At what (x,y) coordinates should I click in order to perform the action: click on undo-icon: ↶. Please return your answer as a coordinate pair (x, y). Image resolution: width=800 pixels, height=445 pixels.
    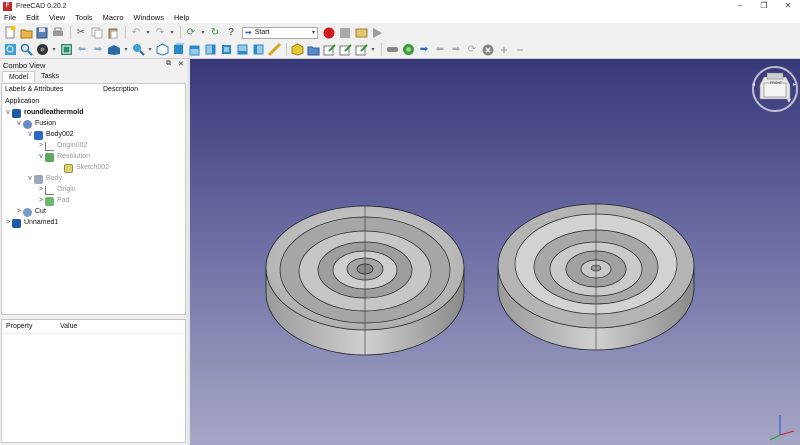
    Looking at the image, I should click on (136, 33).